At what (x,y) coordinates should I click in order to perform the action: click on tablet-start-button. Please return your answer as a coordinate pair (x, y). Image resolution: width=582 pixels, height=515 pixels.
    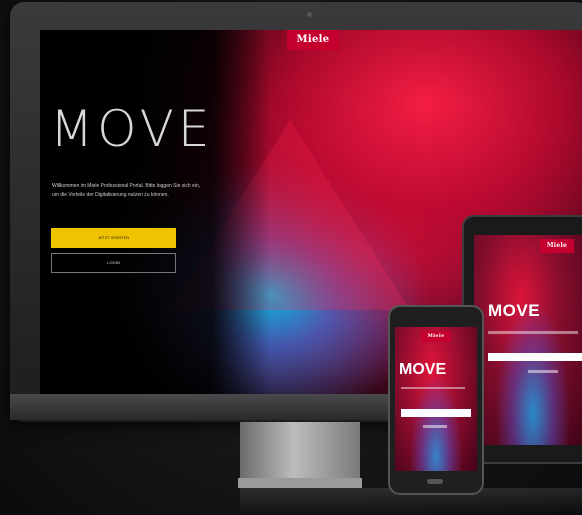
    Looking at the image, I should click on (535, 357).